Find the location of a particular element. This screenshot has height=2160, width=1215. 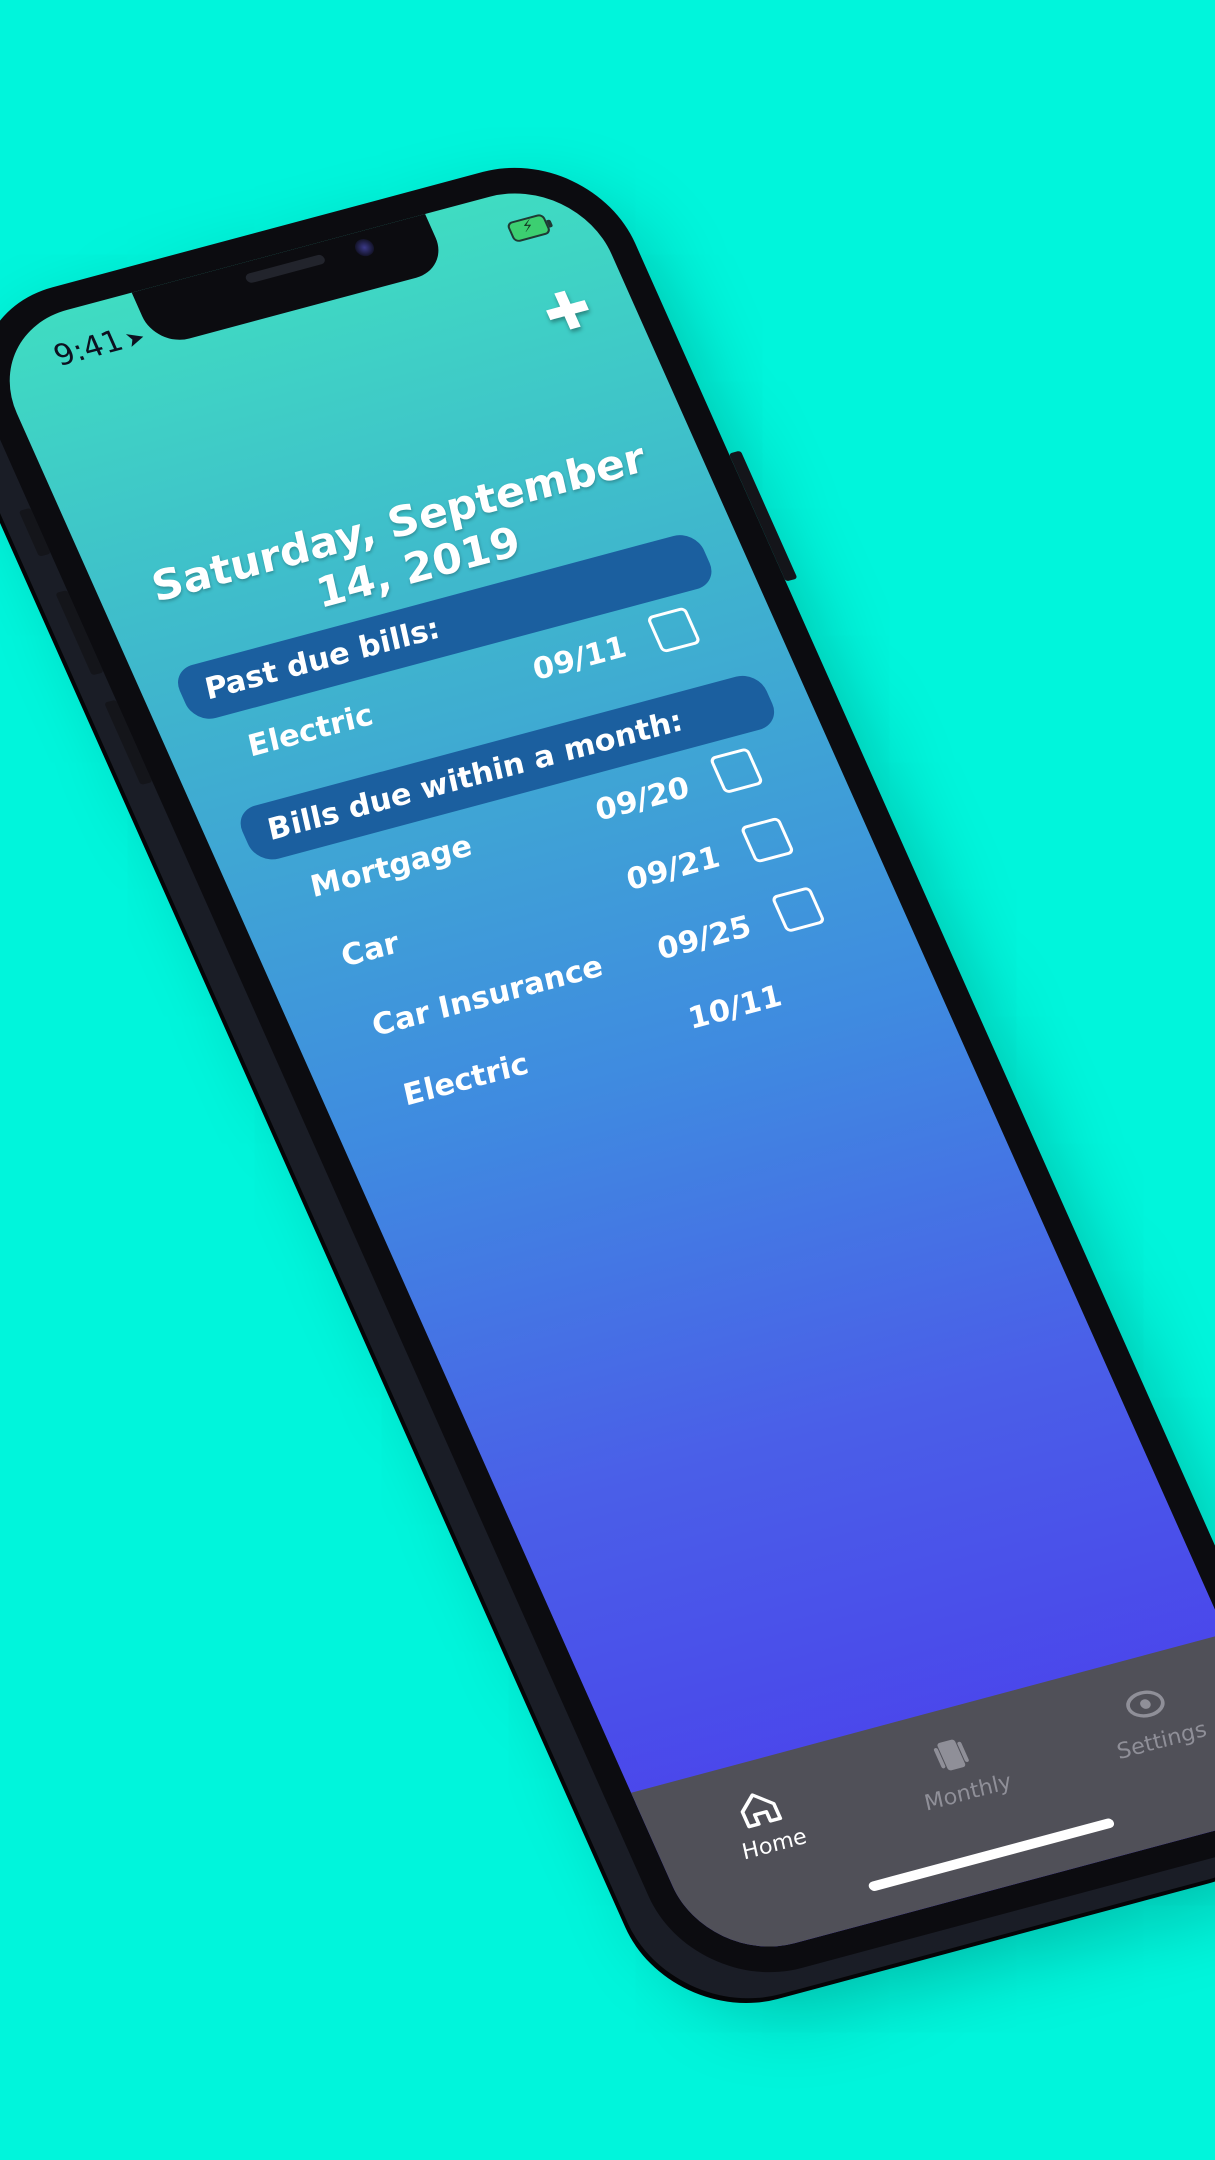

volume-down-button is located at coordinates (128, 742).